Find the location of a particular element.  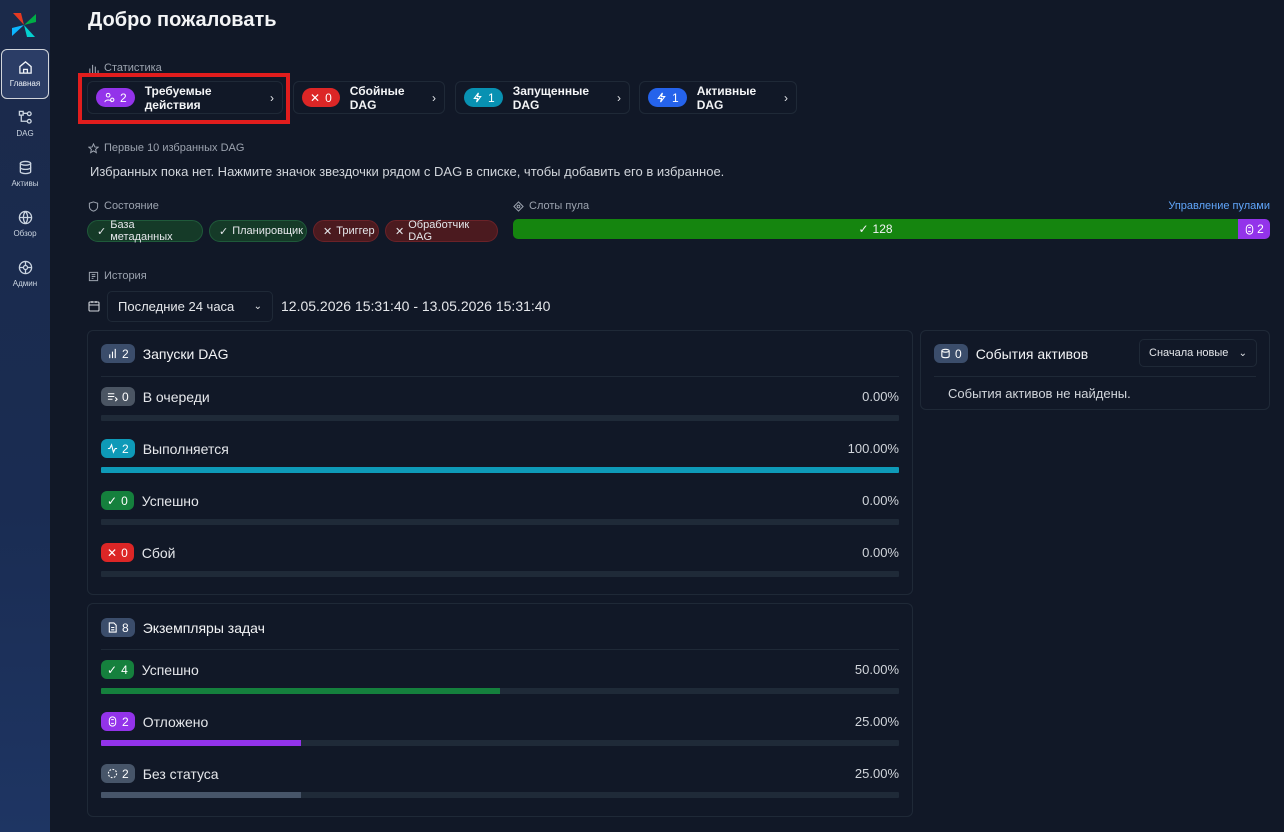

count-badge: ✓ 4 is located at coordinates (117, 669).